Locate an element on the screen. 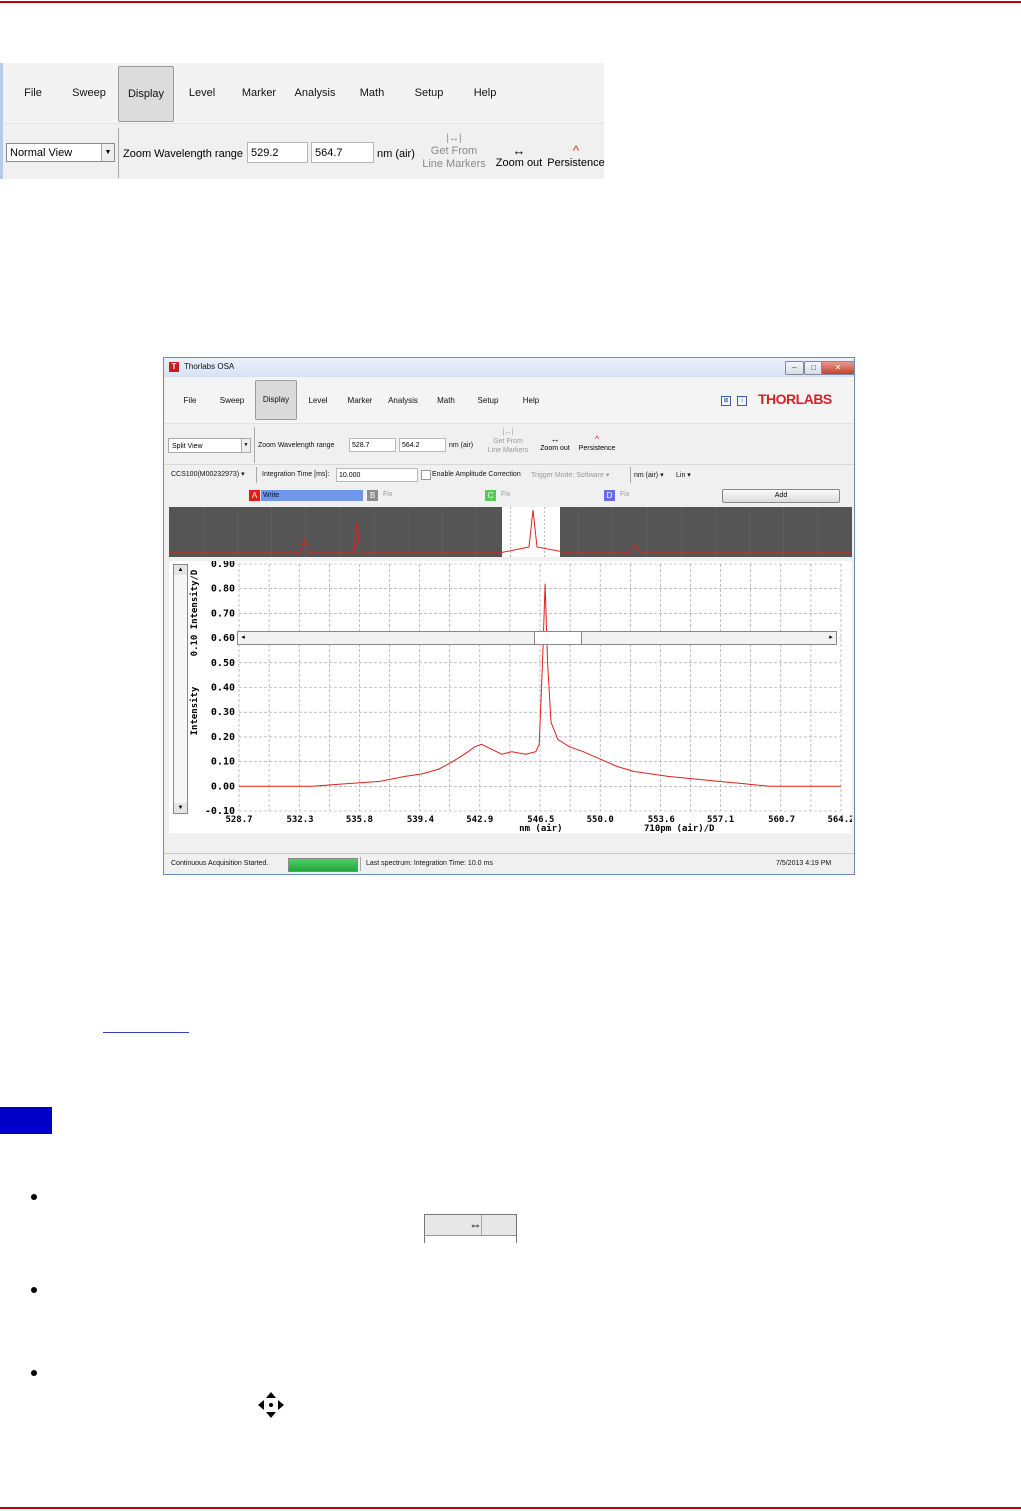 This screenshot has width=1021, height=1511. amplitude-correction-checkbox is located at coordinates (426, 475).